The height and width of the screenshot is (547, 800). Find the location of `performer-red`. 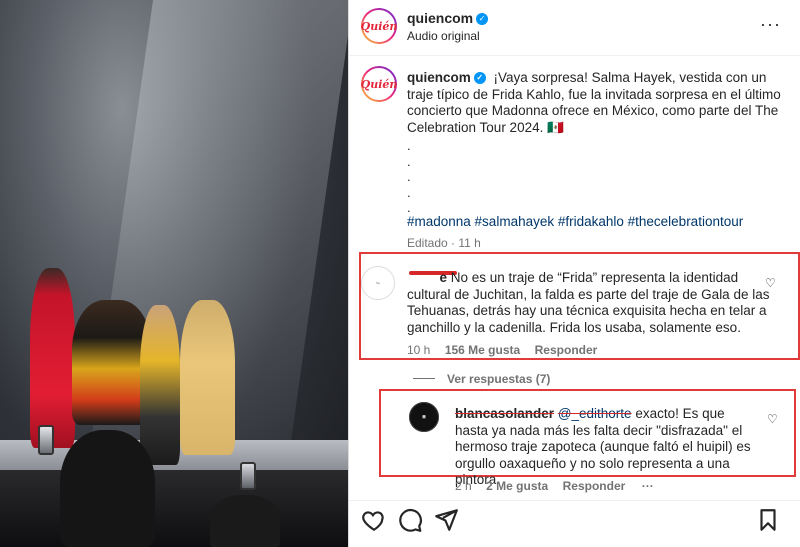

performer-red is located at coordinates (52, 358).